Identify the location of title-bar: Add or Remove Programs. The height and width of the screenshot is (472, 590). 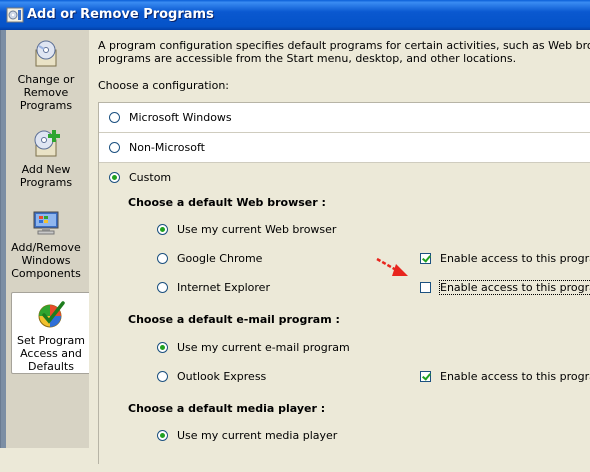
(295, 15).